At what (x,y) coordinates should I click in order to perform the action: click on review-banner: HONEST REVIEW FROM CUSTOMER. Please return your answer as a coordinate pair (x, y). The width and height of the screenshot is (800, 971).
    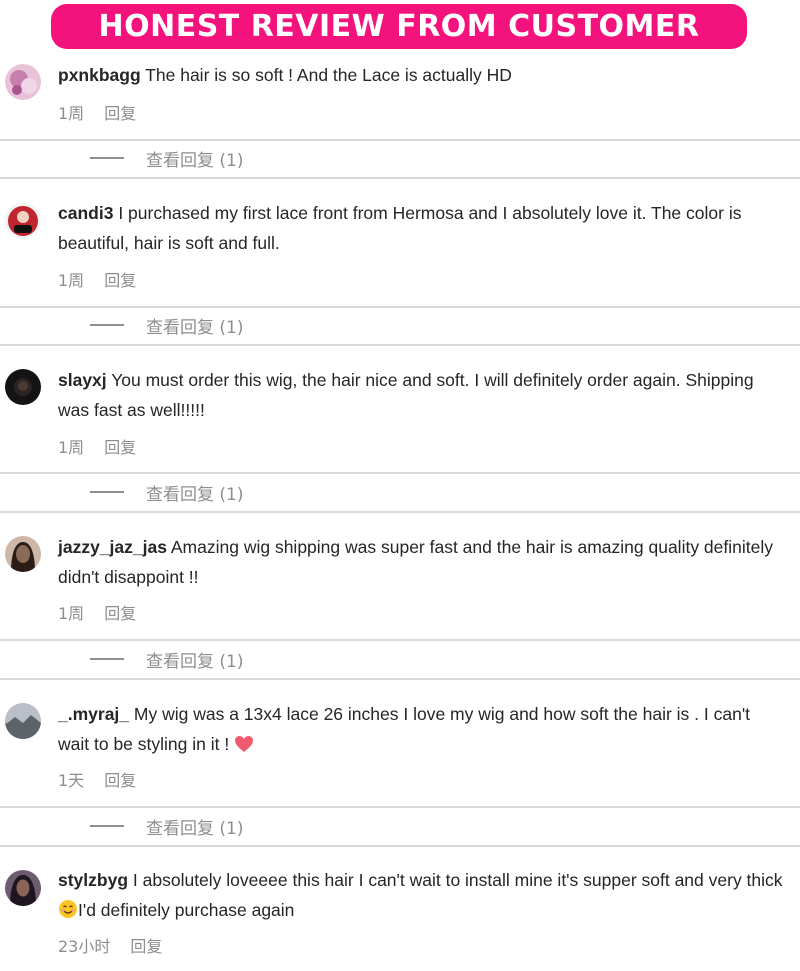
    Looking at the image, I should click on (399, 26).